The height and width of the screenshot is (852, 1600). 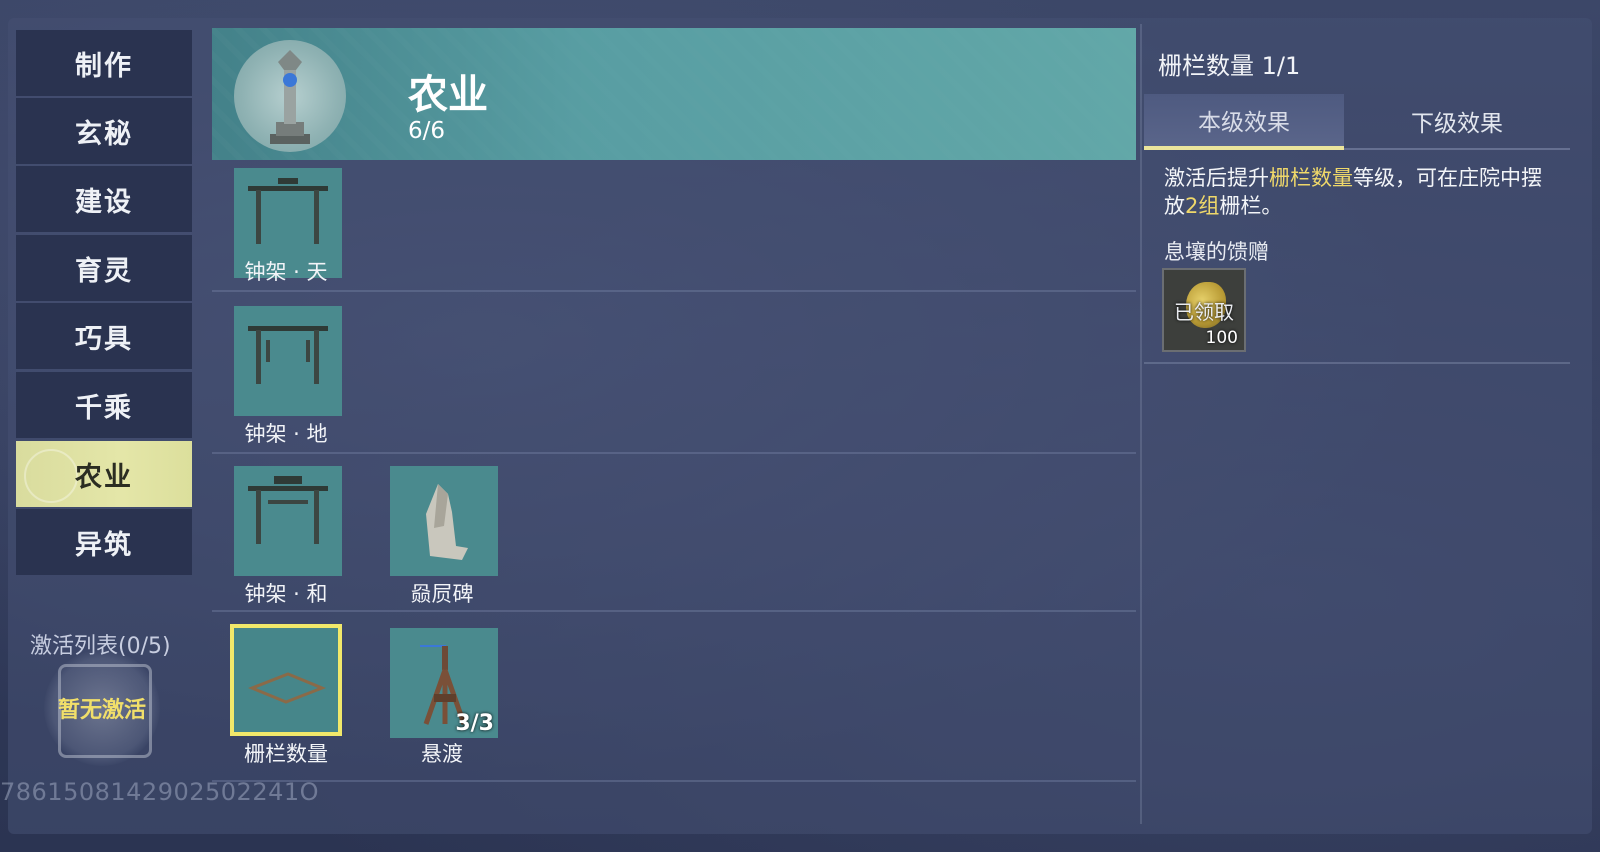 I want to click on item-fence-count, so click(x=286, y=680).